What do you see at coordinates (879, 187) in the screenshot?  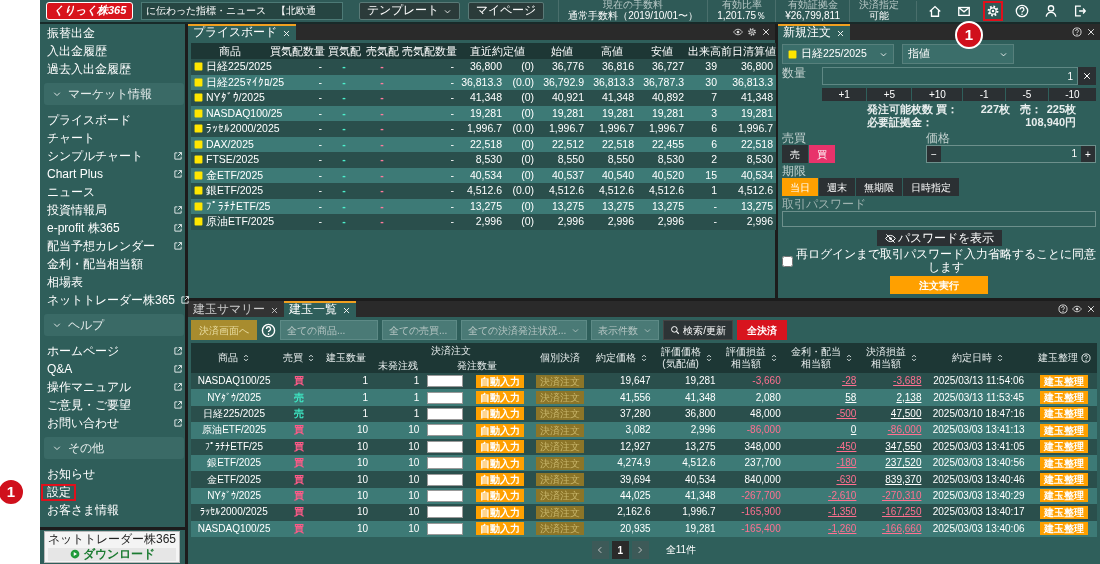 I see `option-button: 無期限` at bounding box center [879, 187].